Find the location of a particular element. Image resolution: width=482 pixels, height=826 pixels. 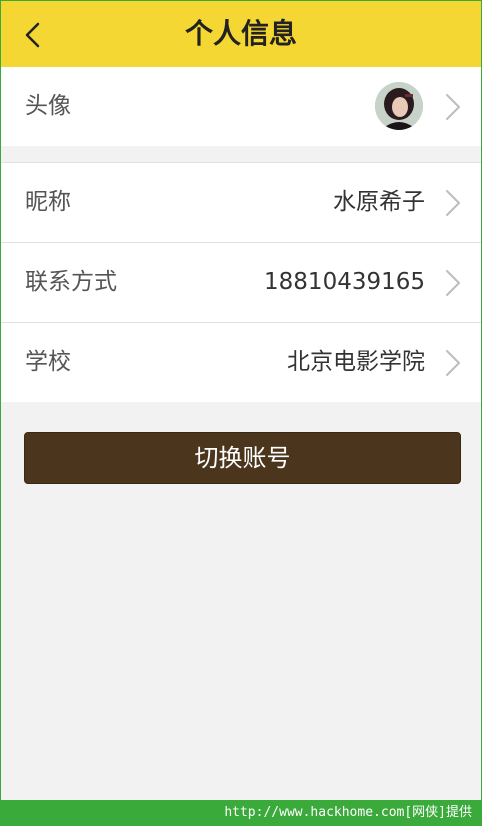

contact-value: 18810439165 is located at coordinates (344, 282).